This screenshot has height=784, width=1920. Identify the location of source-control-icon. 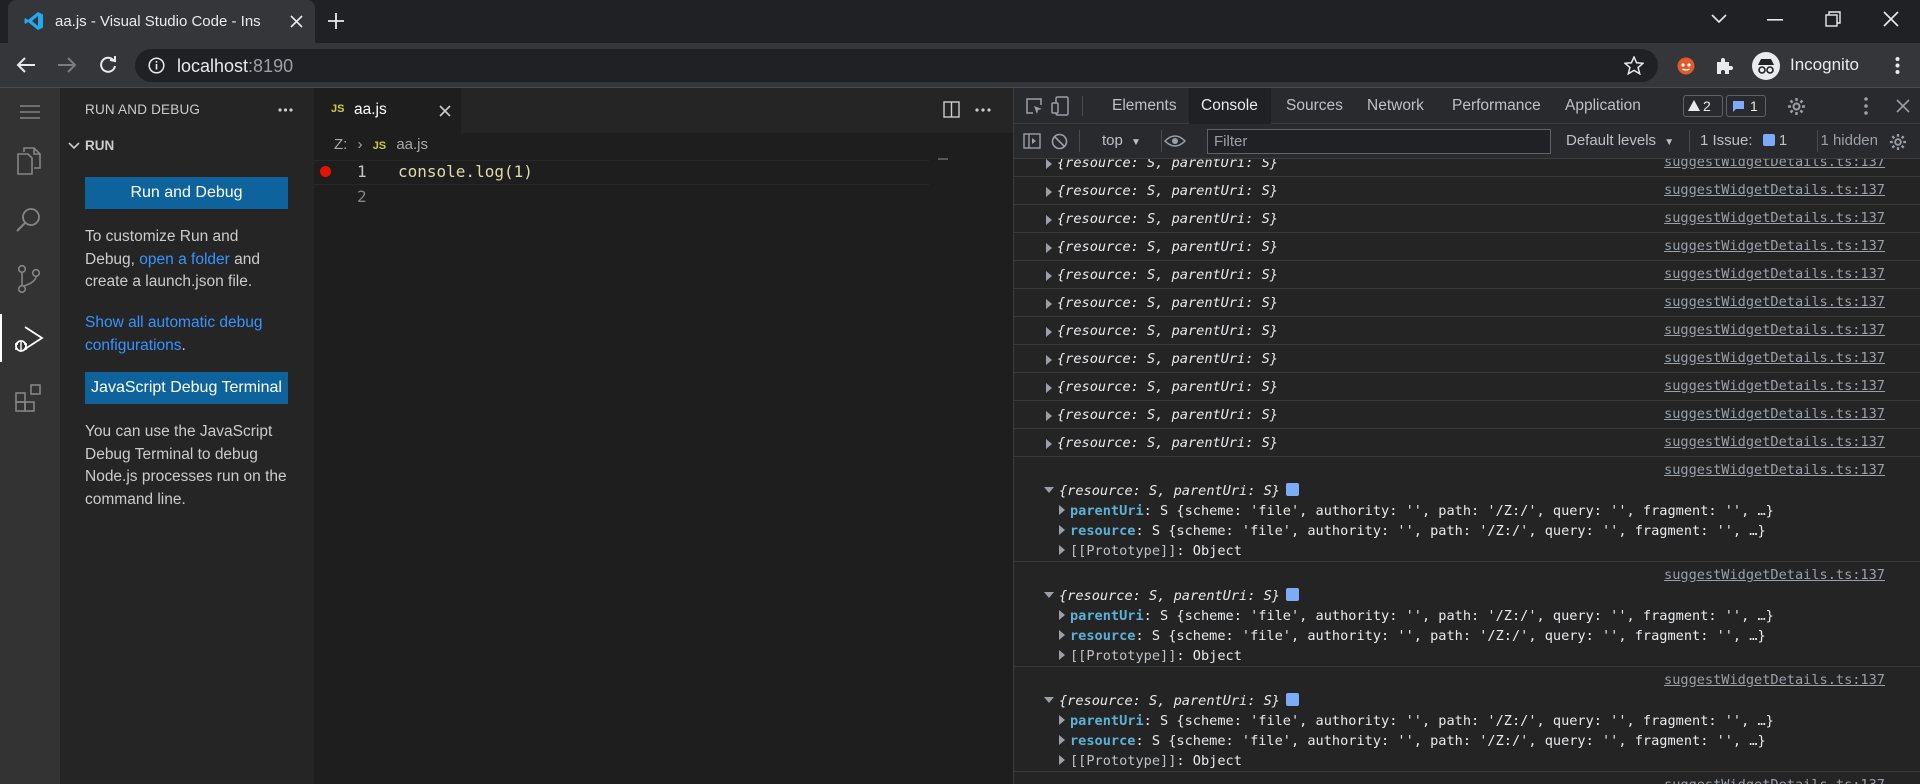
(29, 279).